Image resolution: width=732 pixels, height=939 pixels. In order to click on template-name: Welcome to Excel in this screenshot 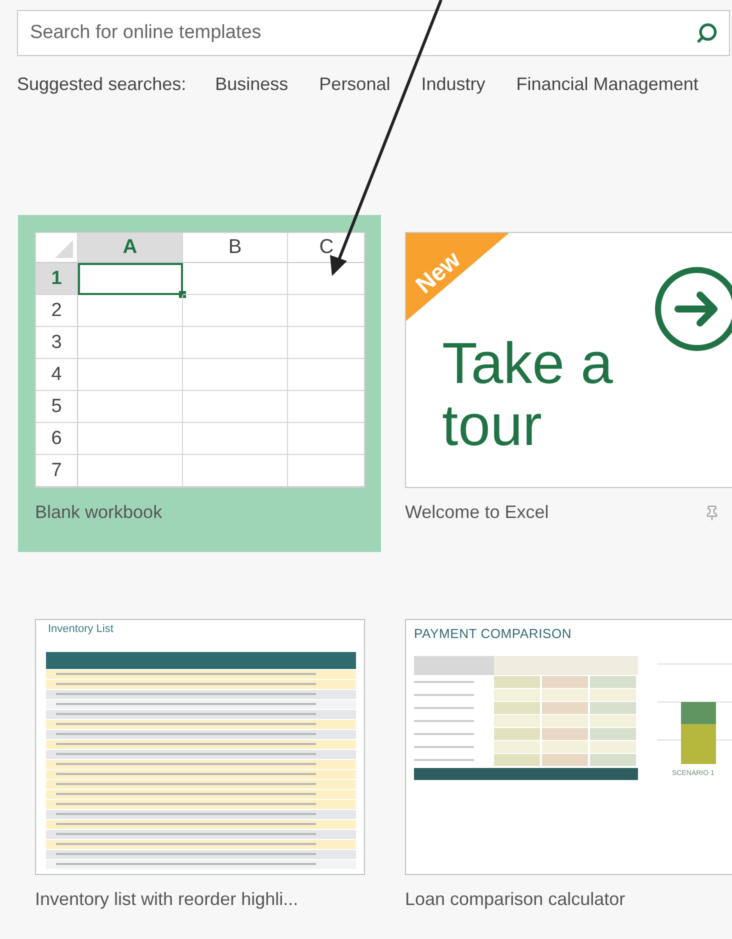, I will do `click(477, 512)`.